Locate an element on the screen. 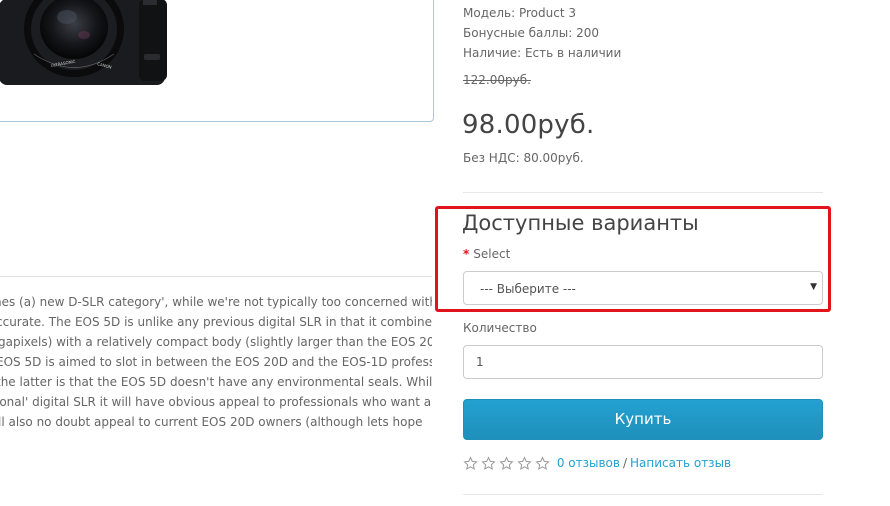 The image size is (890, 506). old-price: 122.00руб. is located at coordinates (497, 80).